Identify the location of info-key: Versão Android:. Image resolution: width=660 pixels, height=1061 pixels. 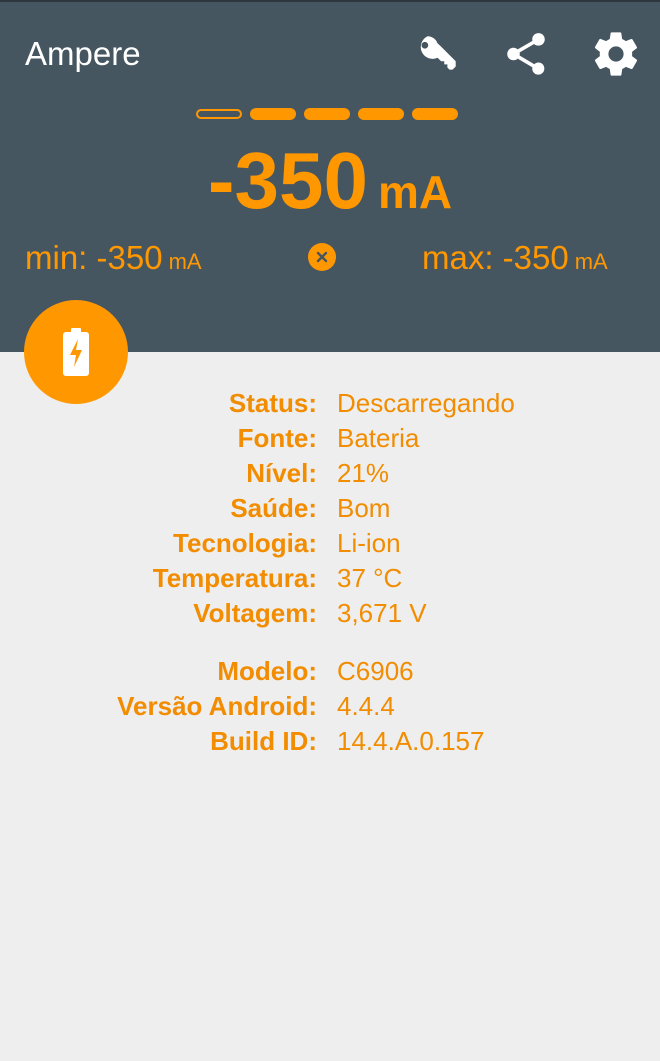
(217, 706).